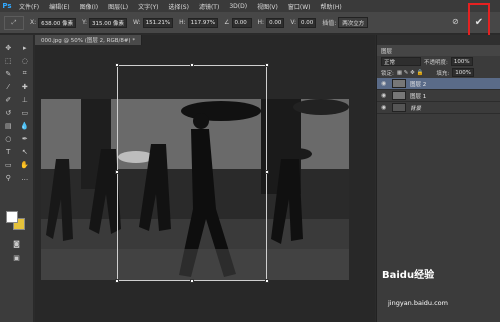  I want to click on h-input: 117.97%, so click(203, 22).